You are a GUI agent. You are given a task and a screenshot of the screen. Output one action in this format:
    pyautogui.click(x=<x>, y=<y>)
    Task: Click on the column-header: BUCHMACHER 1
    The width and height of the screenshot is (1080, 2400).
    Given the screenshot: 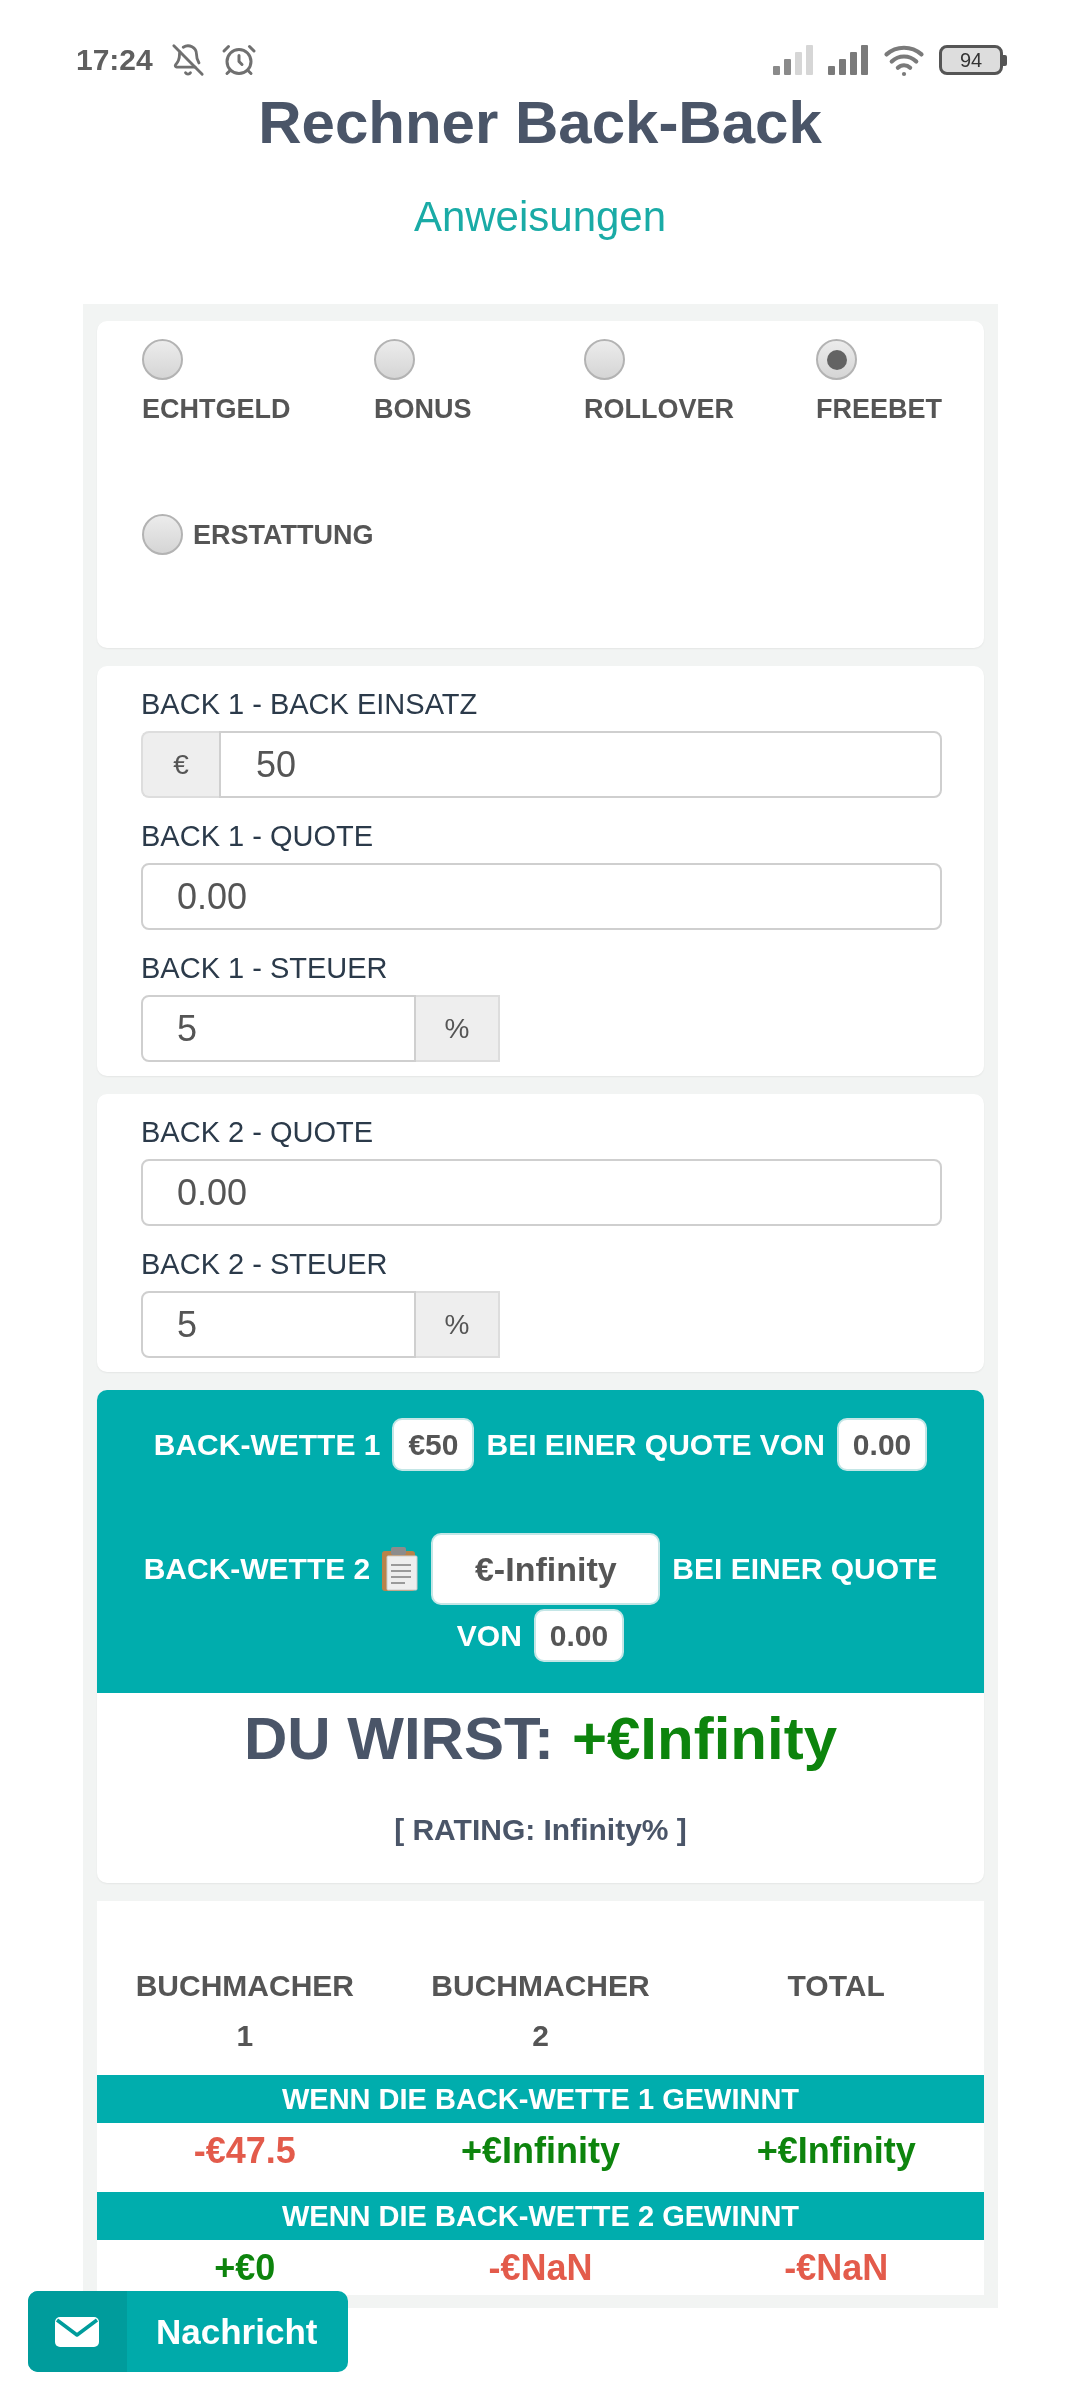 What is the action you would take?
    pyautogui.click(x=244, y=2011)
    